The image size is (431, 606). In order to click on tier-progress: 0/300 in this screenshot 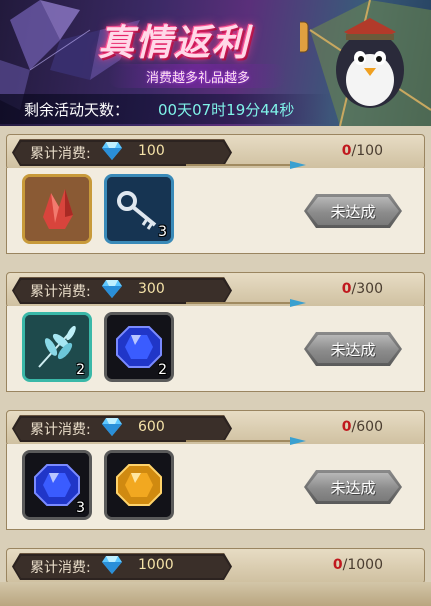, I will do `click(362, 289)`.